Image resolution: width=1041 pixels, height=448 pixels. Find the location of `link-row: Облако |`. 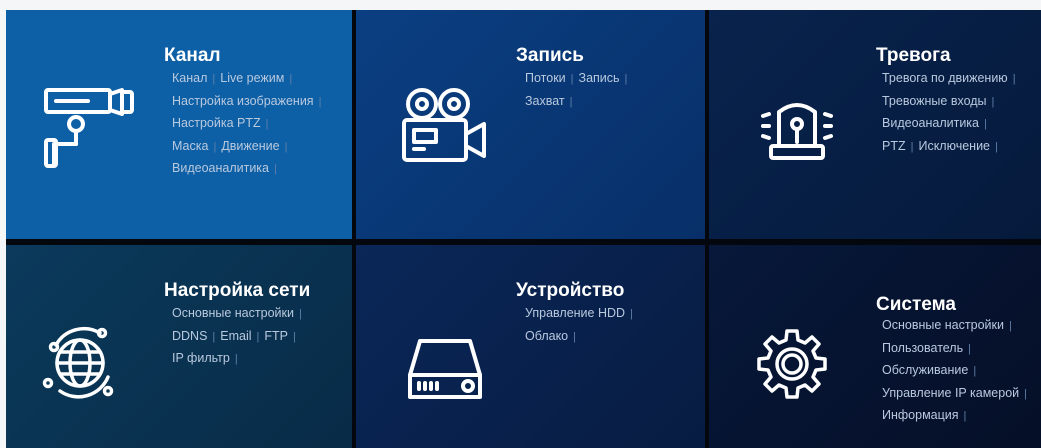

link-row: Облако | is located at coordinates (581, 336).